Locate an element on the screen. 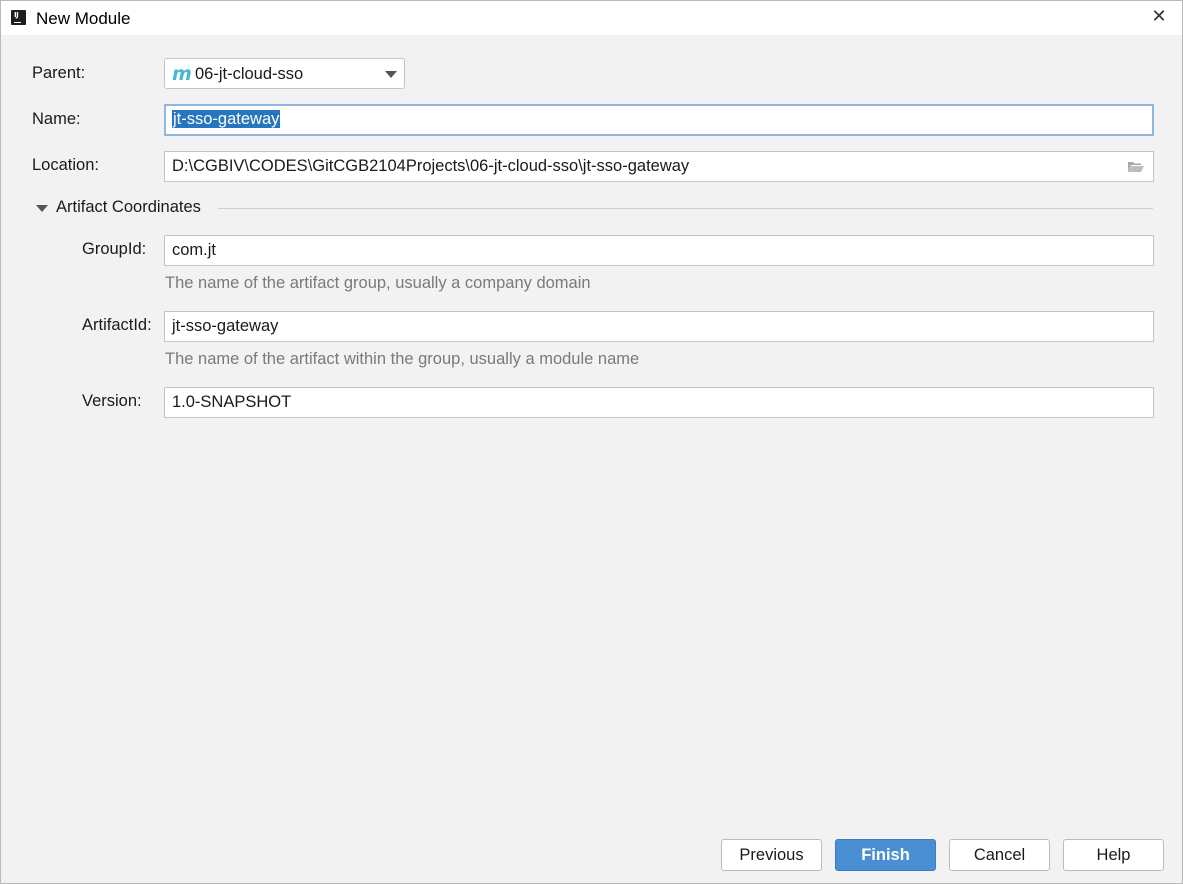  artifact-section-title: Artifact Coordinates is located at coordinates (128, 207).